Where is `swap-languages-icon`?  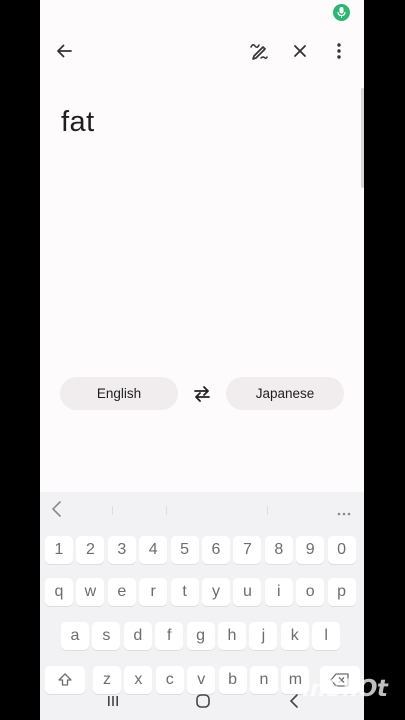
swap-languages-icon is located at coordinates (202, 394).